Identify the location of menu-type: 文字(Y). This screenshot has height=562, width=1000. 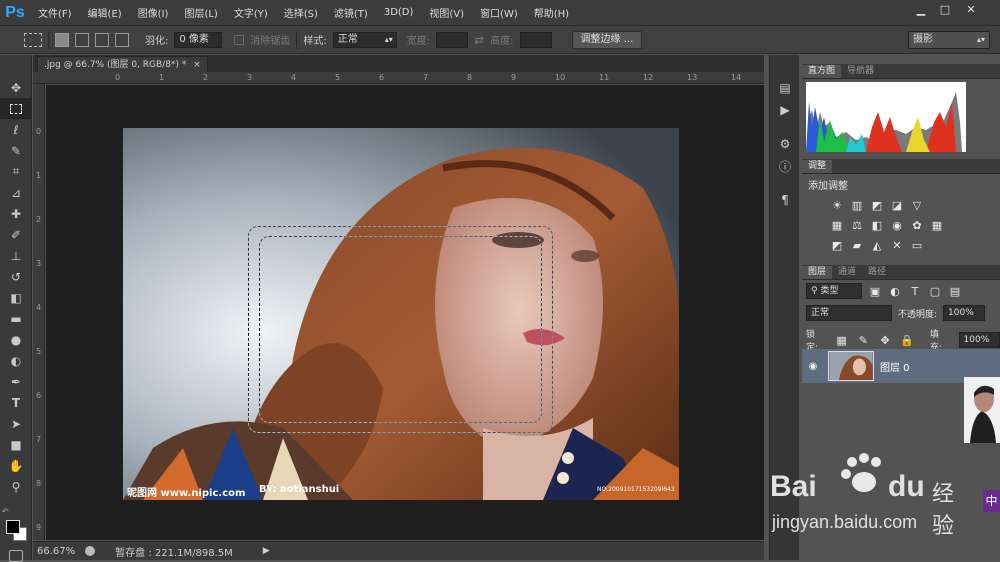
(251, 12).